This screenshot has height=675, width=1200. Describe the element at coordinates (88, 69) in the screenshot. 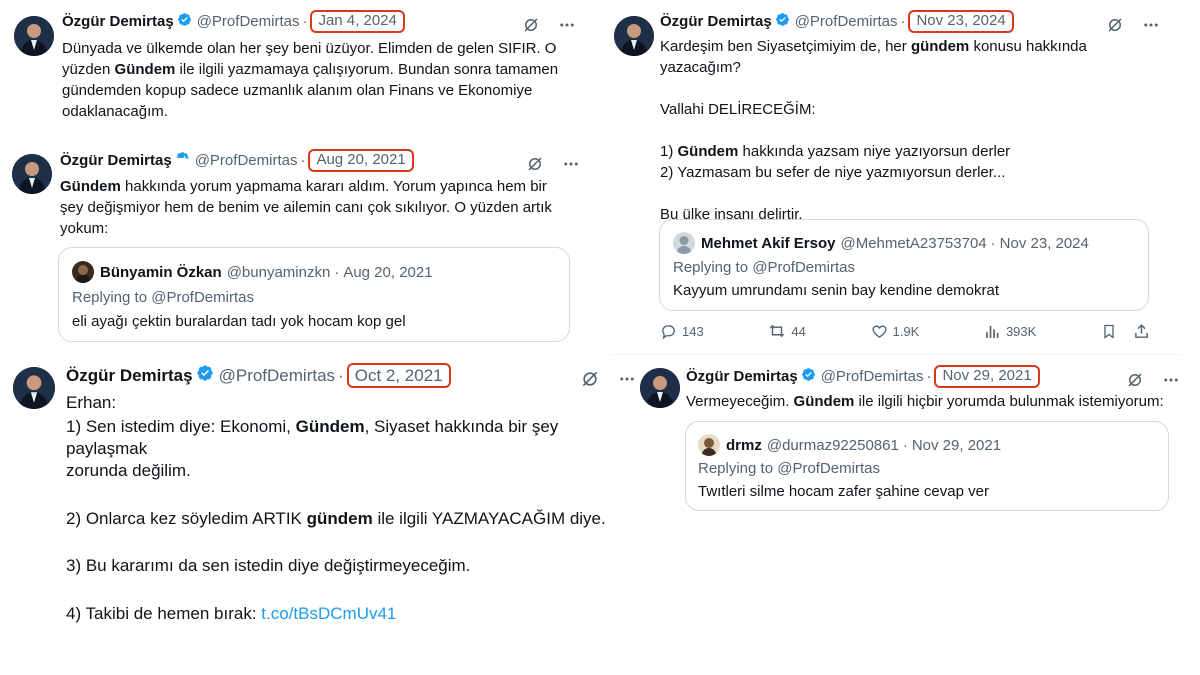

I see `text-segment: yüzden` at that location.